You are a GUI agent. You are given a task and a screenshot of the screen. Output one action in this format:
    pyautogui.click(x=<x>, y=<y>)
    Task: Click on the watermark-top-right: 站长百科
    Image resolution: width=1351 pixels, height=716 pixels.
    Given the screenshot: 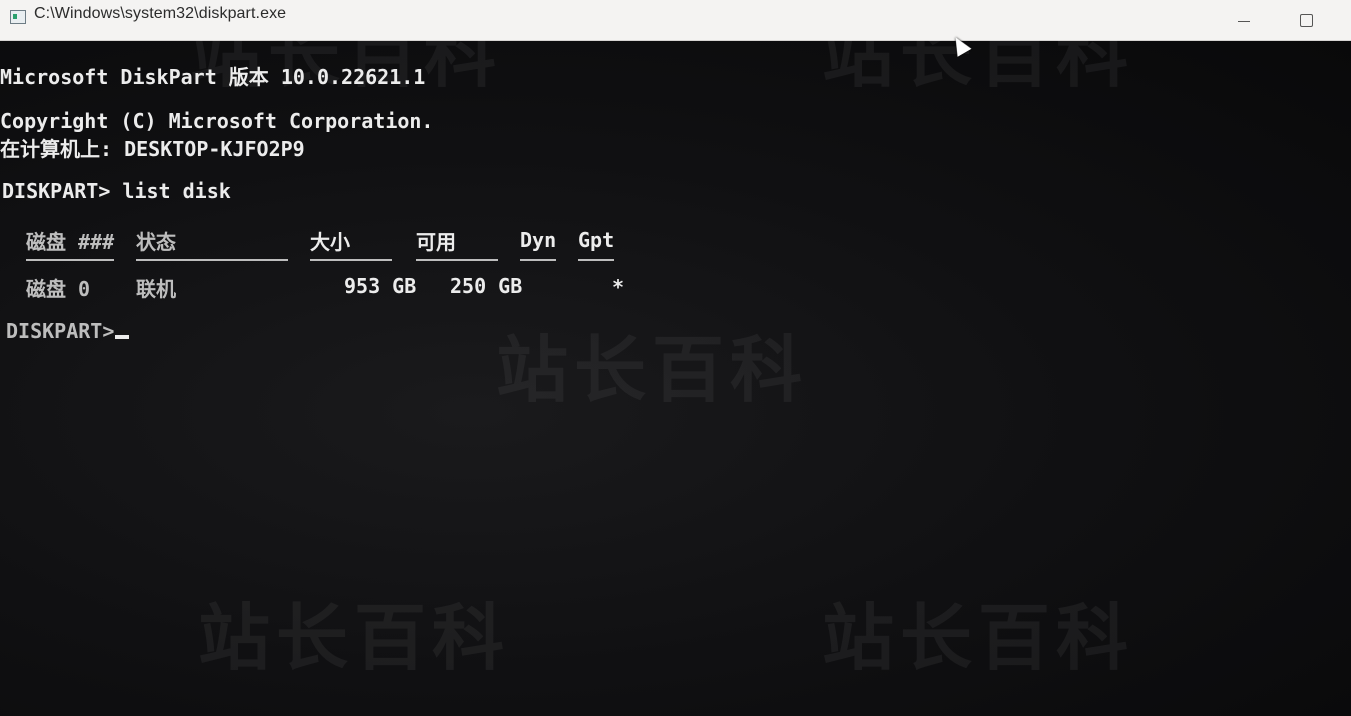 What is the action you would take?
    pyautogui.click(x=978, y=55)
    